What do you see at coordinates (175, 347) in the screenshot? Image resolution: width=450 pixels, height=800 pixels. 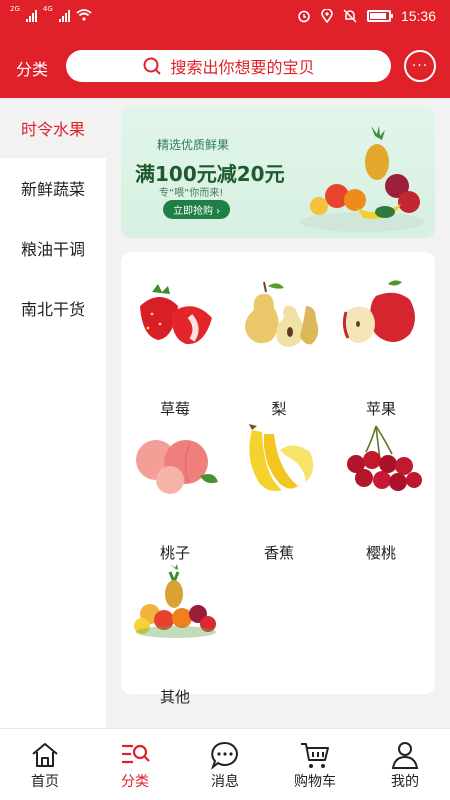 I see `product-strawberry: 草莓` at bounding box center [175, 347].